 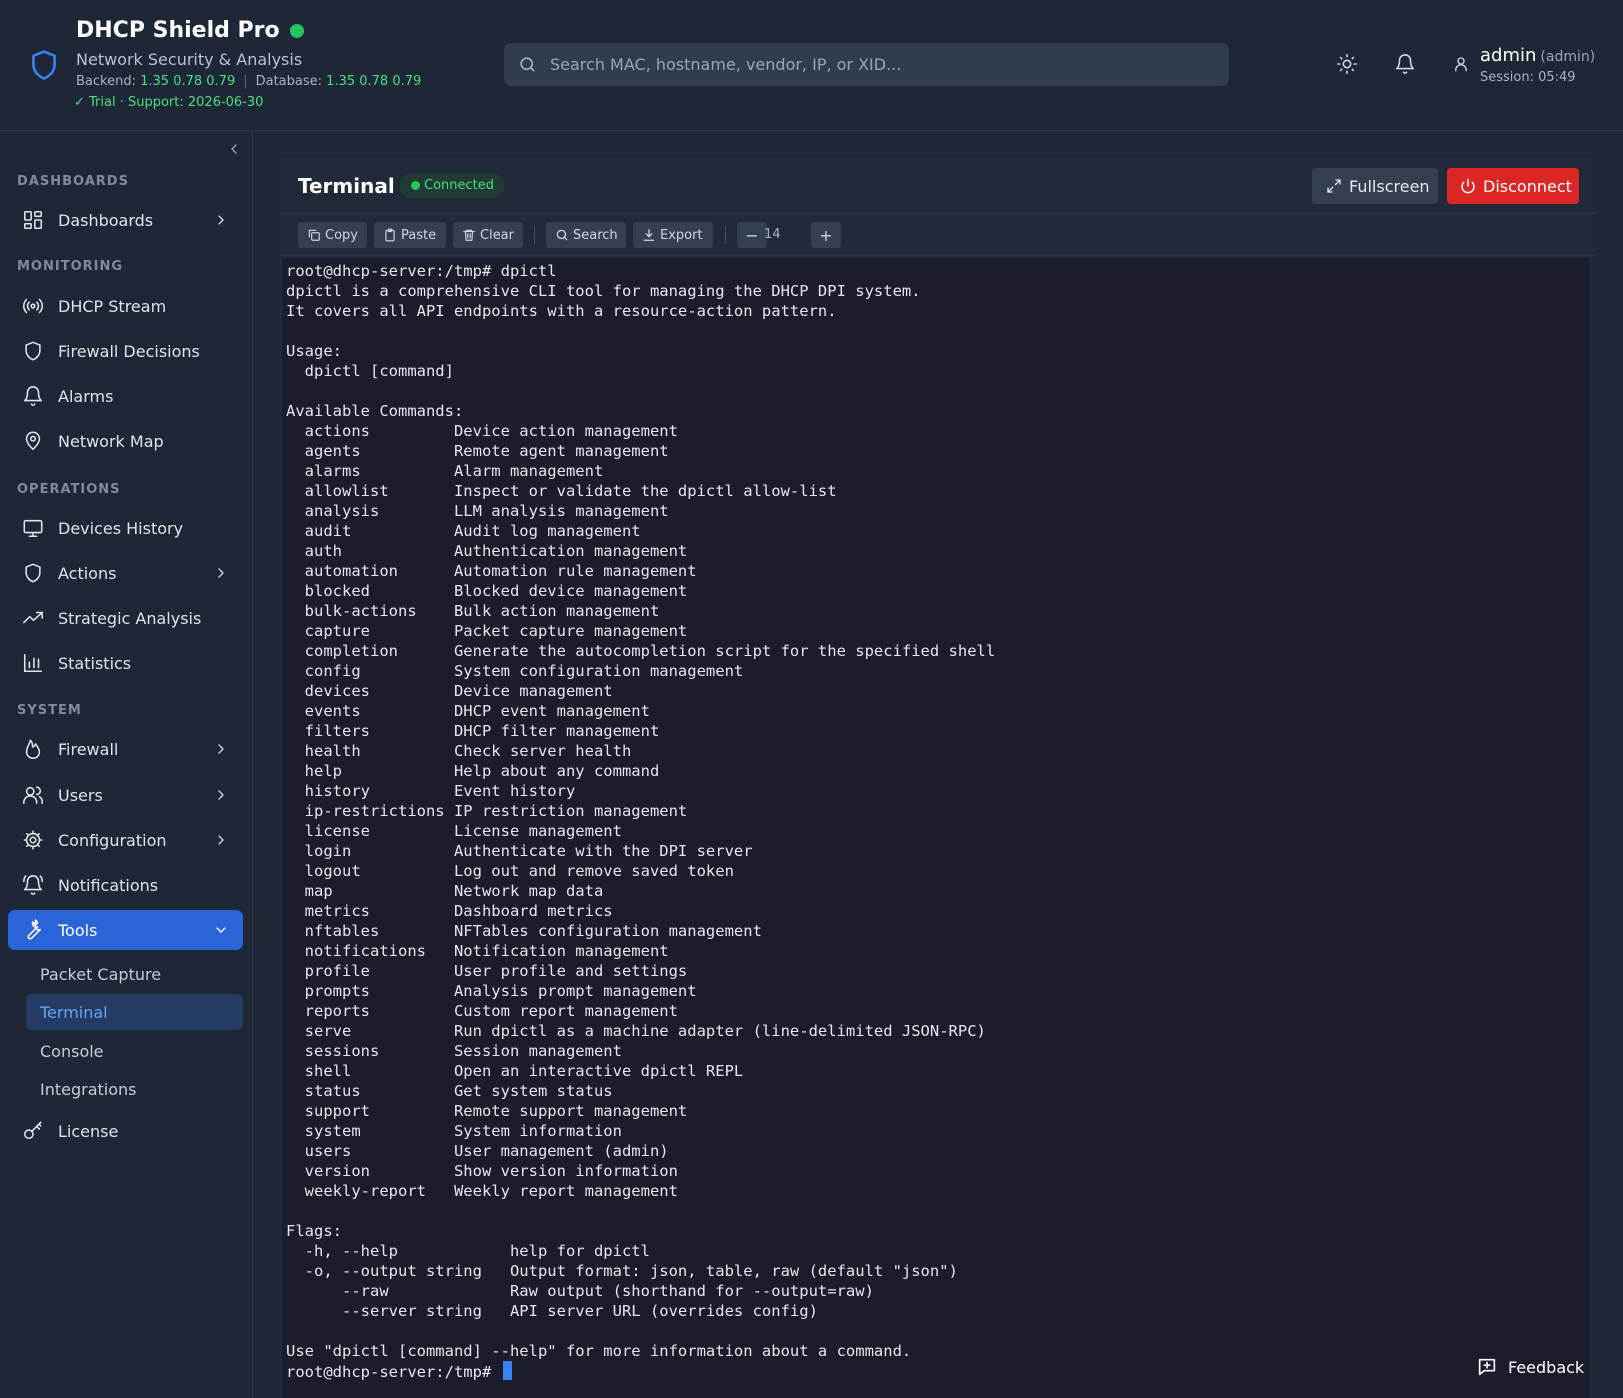 I want to click on search-input, so click(x=866, y=64).